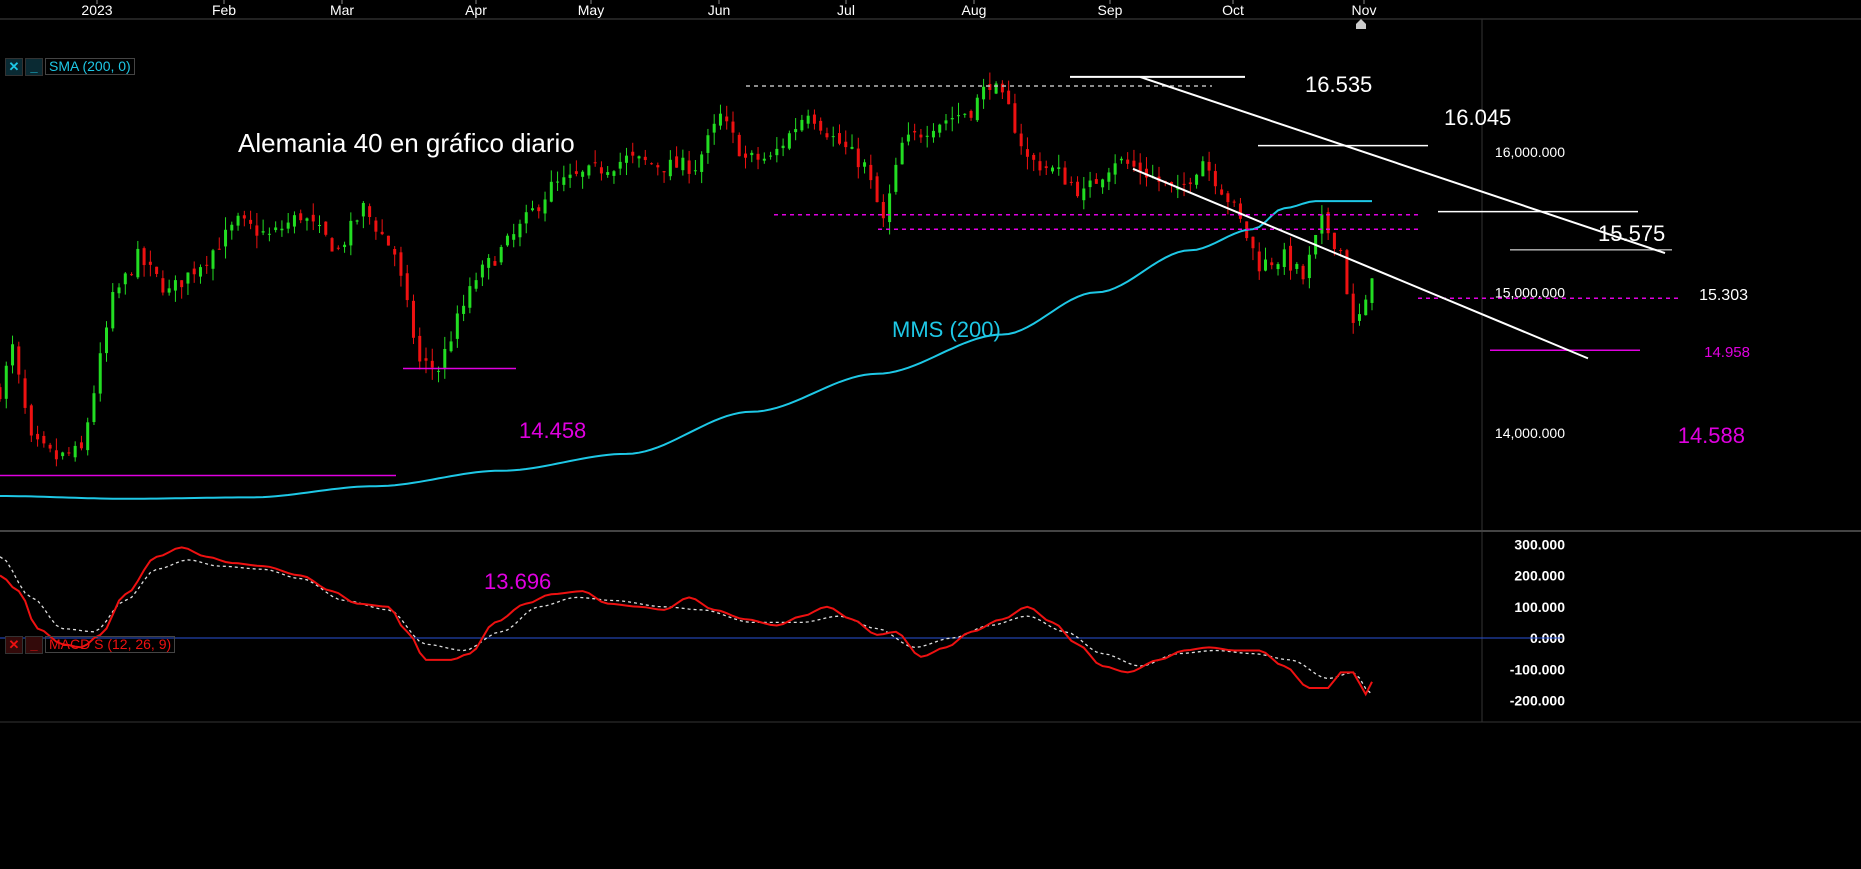  I want to click on time-axis-label: Jun, so click(719, 10).